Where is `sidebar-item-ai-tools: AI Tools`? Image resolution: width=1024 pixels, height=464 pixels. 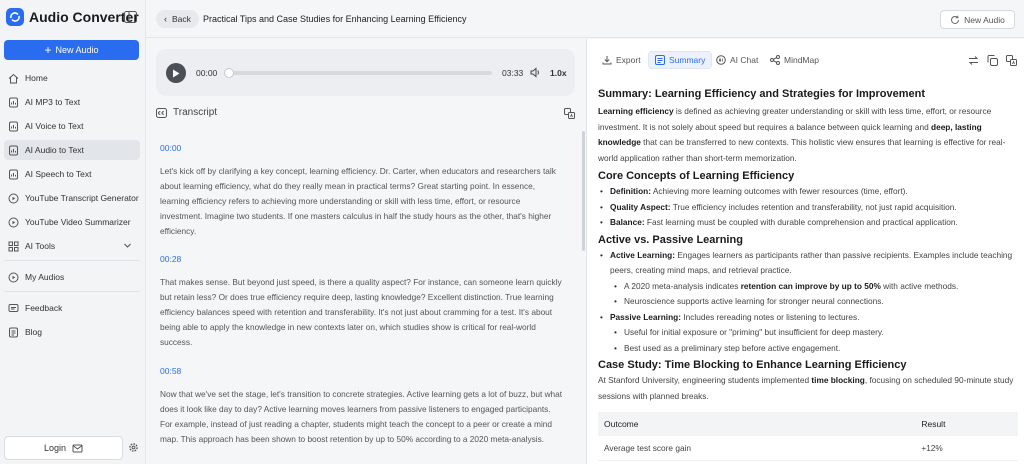
sidebar-item-ai-tools: AI Tools is located at coordinates (72, 246).